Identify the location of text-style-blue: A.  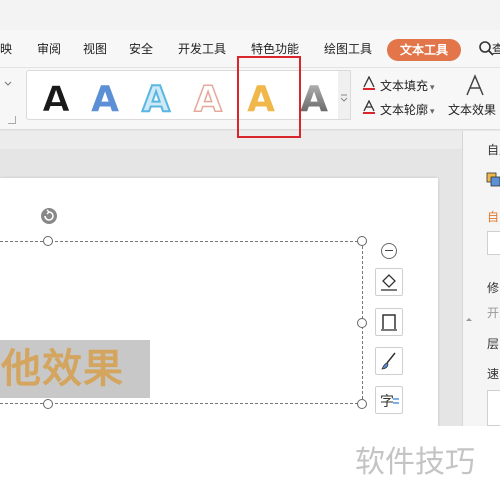
(105, 97).